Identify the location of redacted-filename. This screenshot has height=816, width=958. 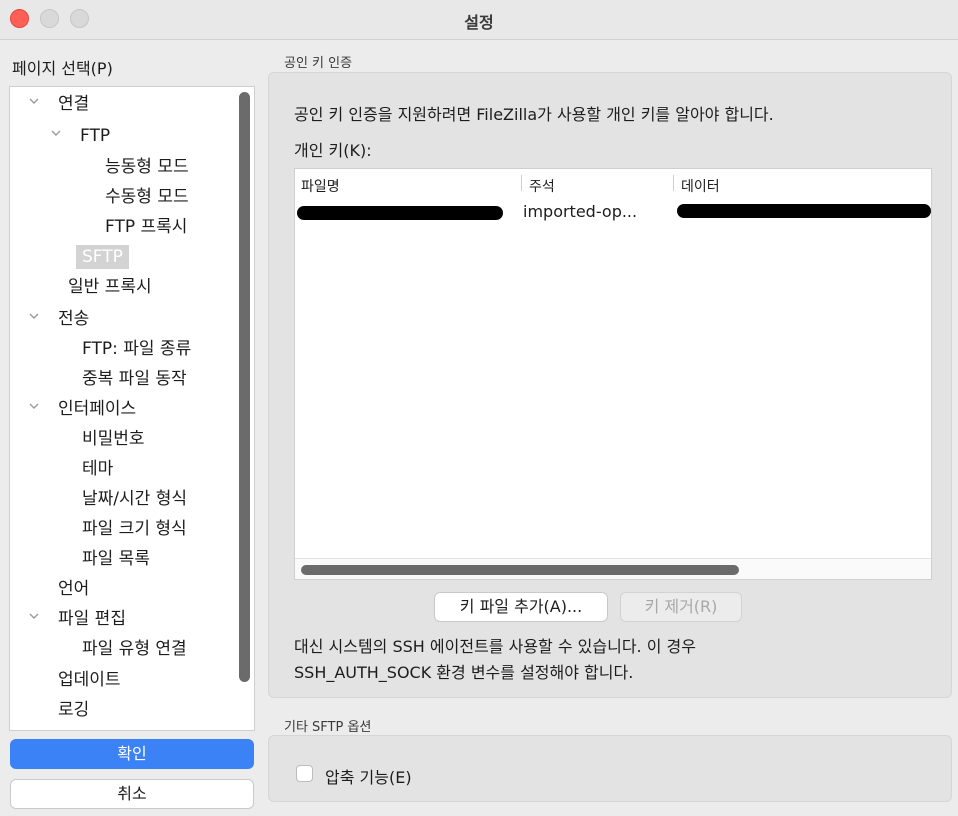
(400, 213).